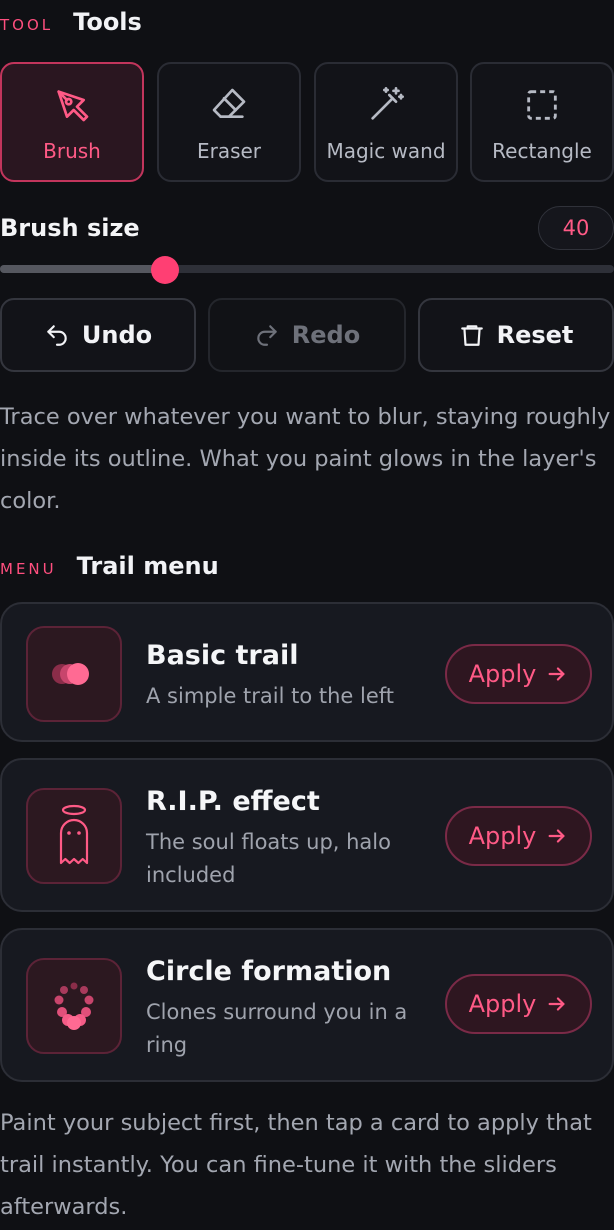 The image size is (614, 1230). I want to click on trail-description: The soul floats up, halo included, so click(268, 858).